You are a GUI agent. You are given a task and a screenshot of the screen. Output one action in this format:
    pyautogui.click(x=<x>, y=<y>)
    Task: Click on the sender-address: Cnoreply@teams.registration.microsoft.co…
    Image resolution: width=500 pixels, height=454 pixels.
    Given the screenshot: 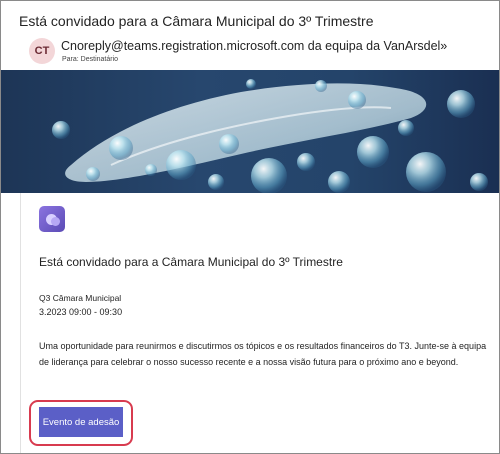 What is the action you would take?
    pyautogui.click(x=254, y=46)
    